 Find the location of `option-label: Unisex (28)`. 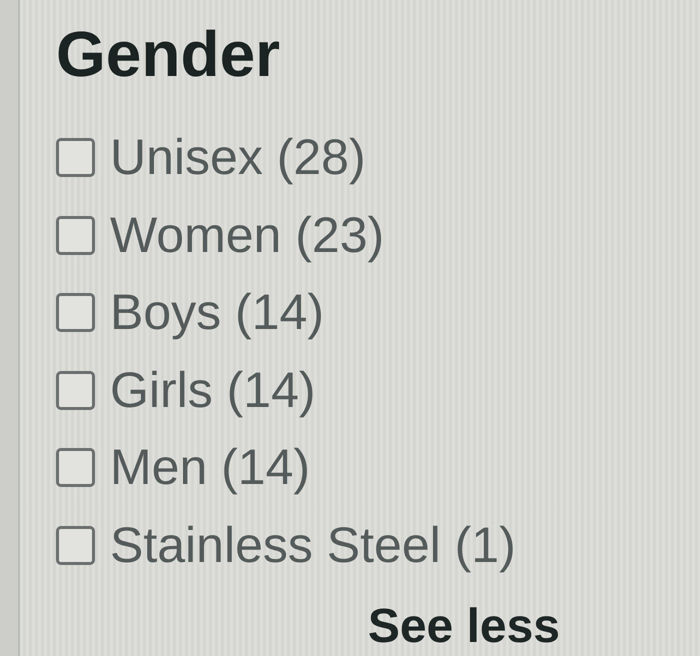

option-label: Unisex (28) is located at coordinates (238, 157).